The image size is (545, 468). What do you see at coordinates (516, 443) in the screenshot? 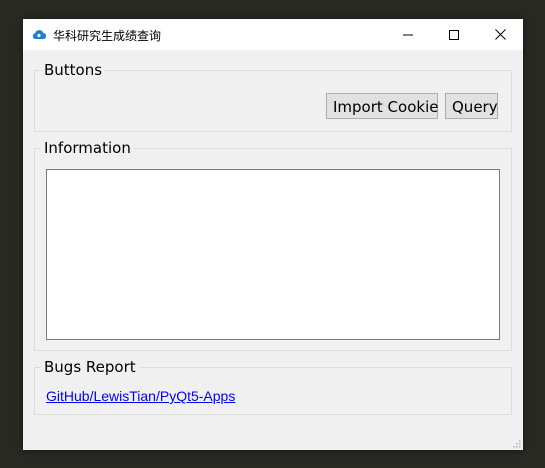
I see `resize-grip-icon` at bounding box center [516, 443].